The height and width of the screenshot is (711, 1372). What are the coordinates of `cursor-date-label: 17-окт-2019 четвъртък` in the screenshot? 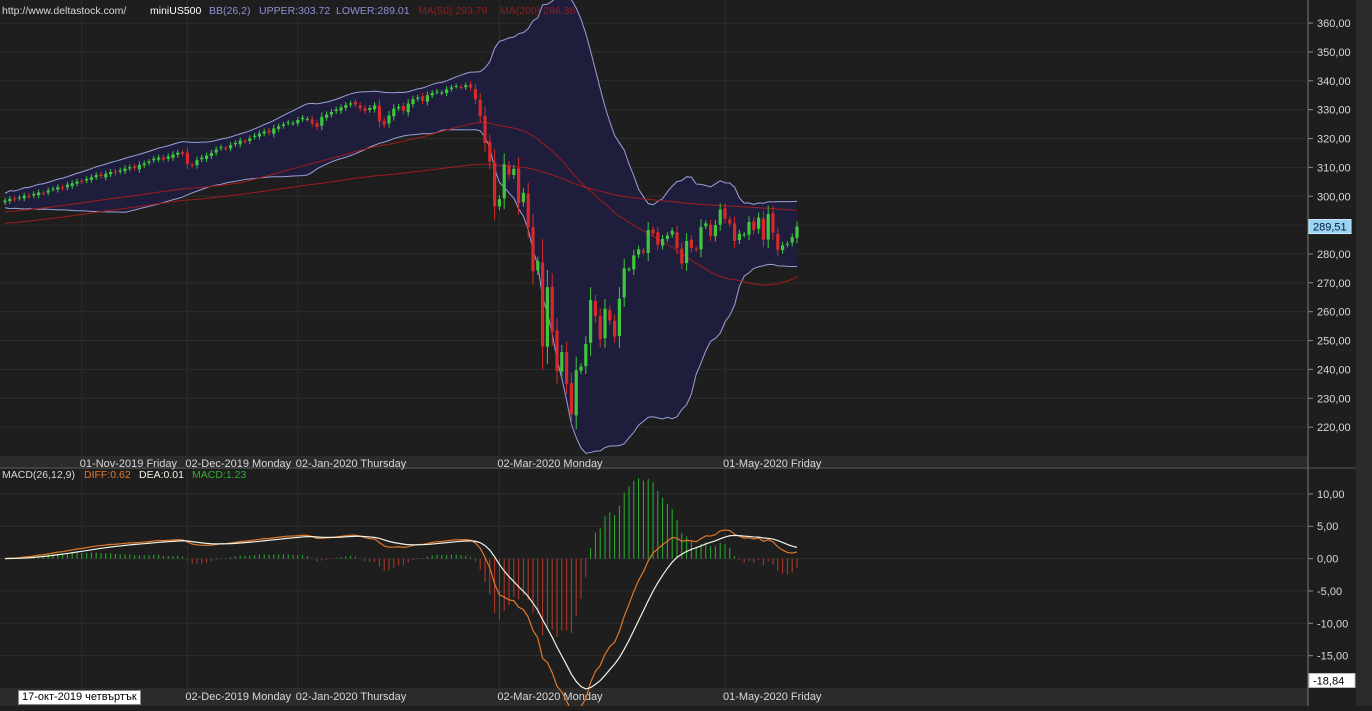 It's located at (79, 697).